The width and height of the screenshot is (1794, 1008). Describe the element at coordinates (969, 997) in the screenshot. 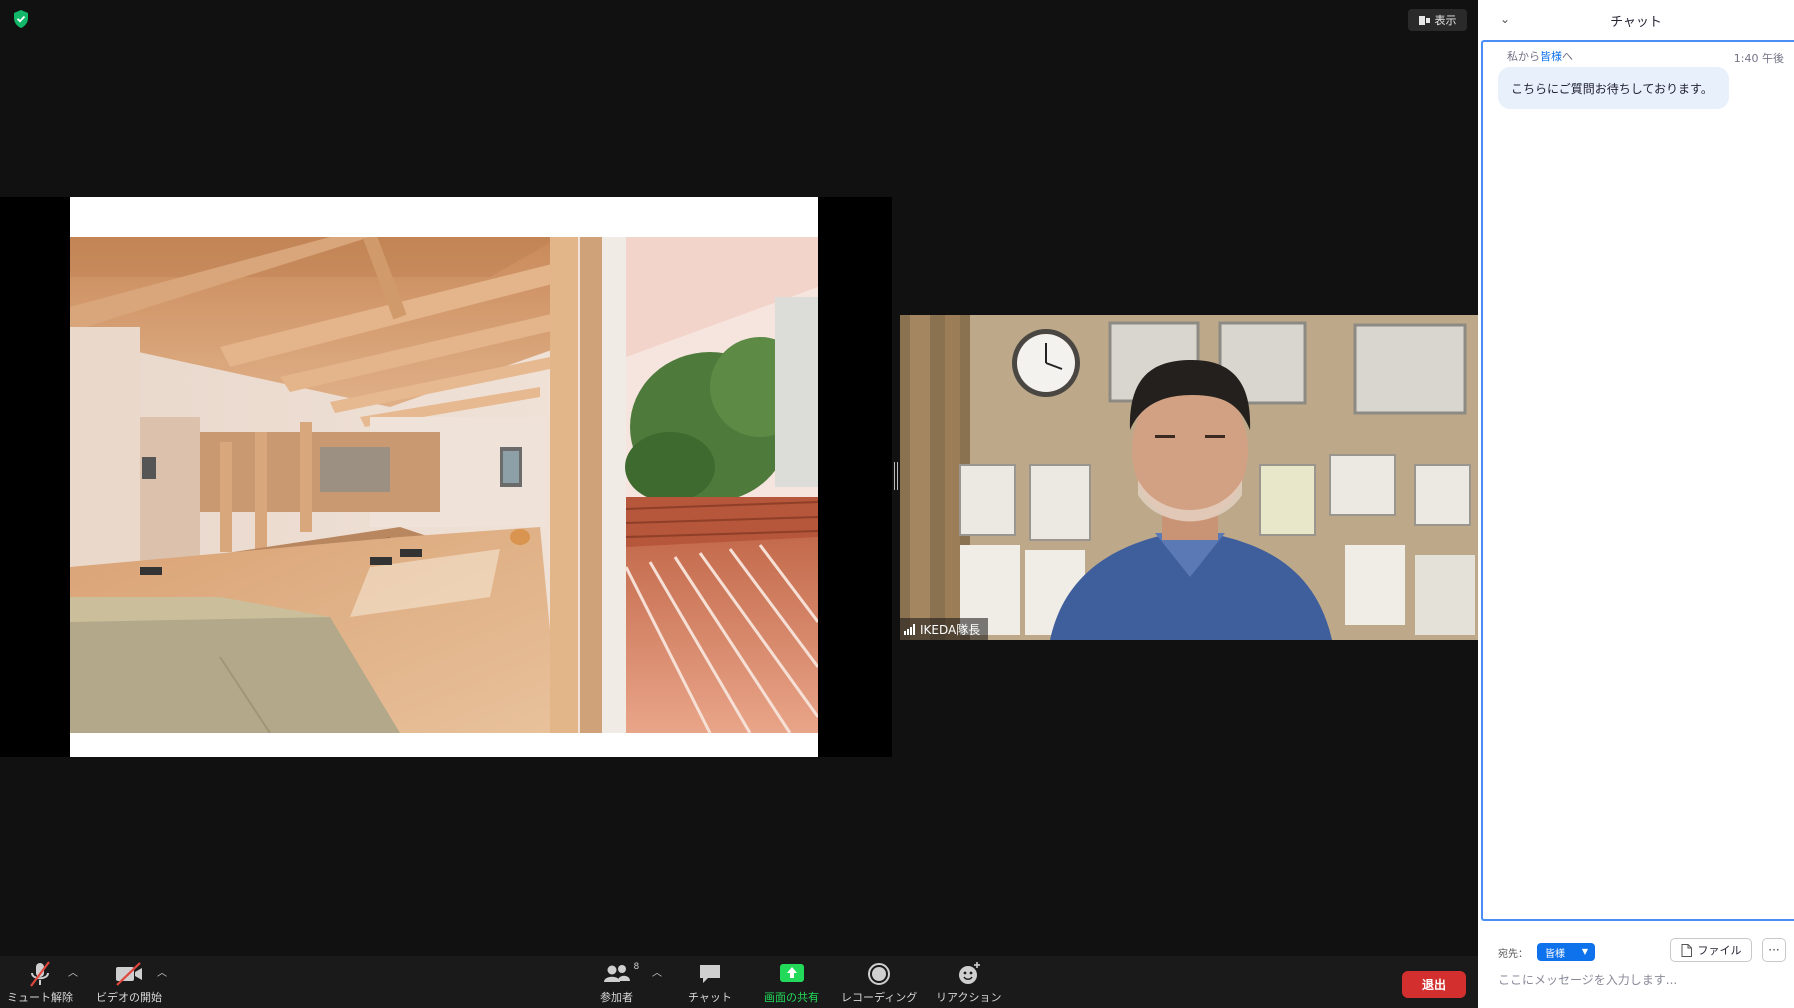

I see `reactions-label: リアクション` at that location.